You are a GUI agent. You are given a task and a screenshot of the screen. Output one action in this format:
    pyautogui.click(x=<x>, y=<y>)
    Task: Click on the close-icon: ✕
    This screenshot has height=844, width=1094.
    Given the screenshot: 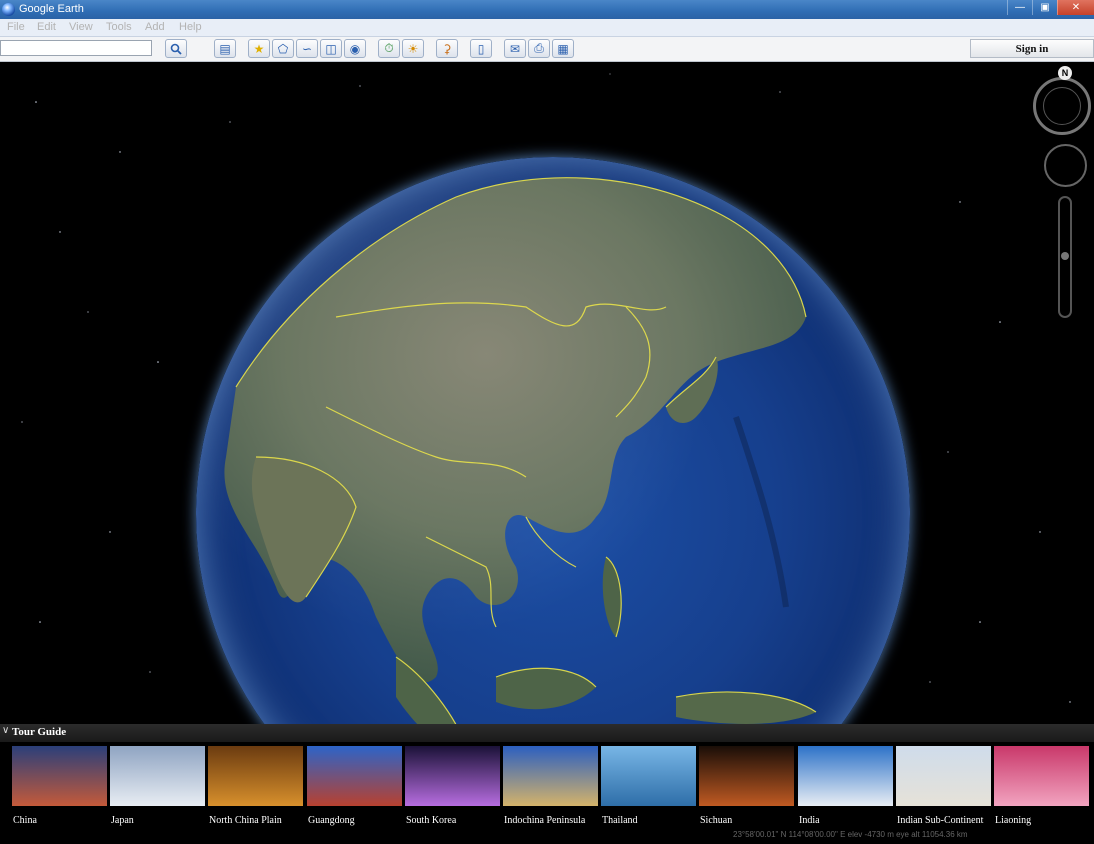 What is the action you would take?
    pyautogui.click(x=1075, y=7)
    